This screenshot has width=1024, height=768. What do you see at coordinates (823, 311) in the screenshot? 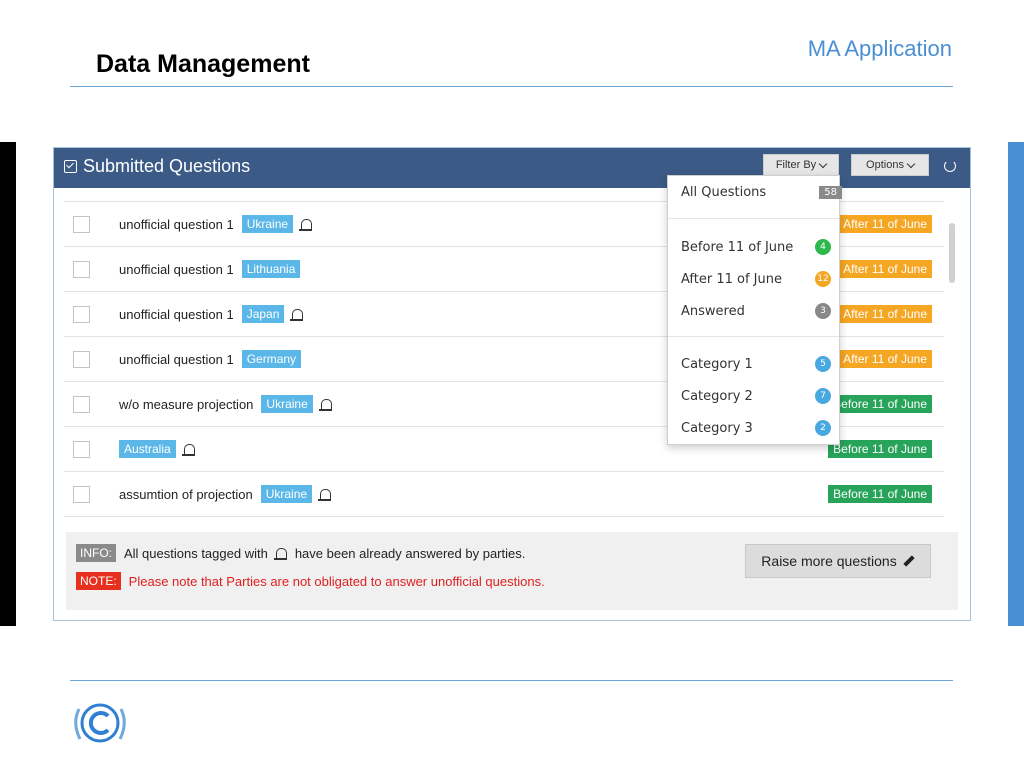
I see `count-badge: 3` at bounding box center [823, 311].